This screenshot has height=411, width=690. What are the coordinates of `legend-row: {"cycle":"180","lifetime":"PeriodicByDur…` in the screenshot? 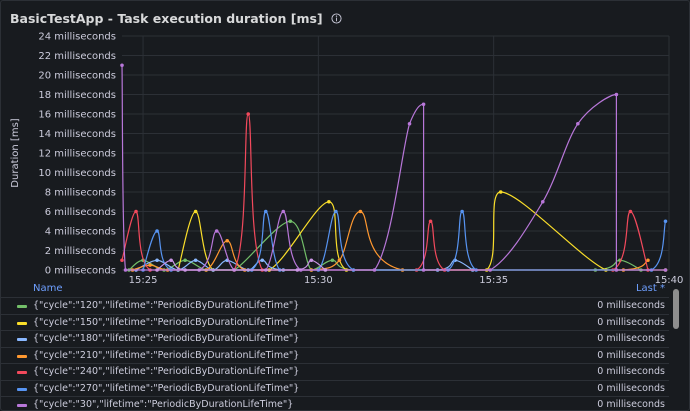 It's located at (335, 338).